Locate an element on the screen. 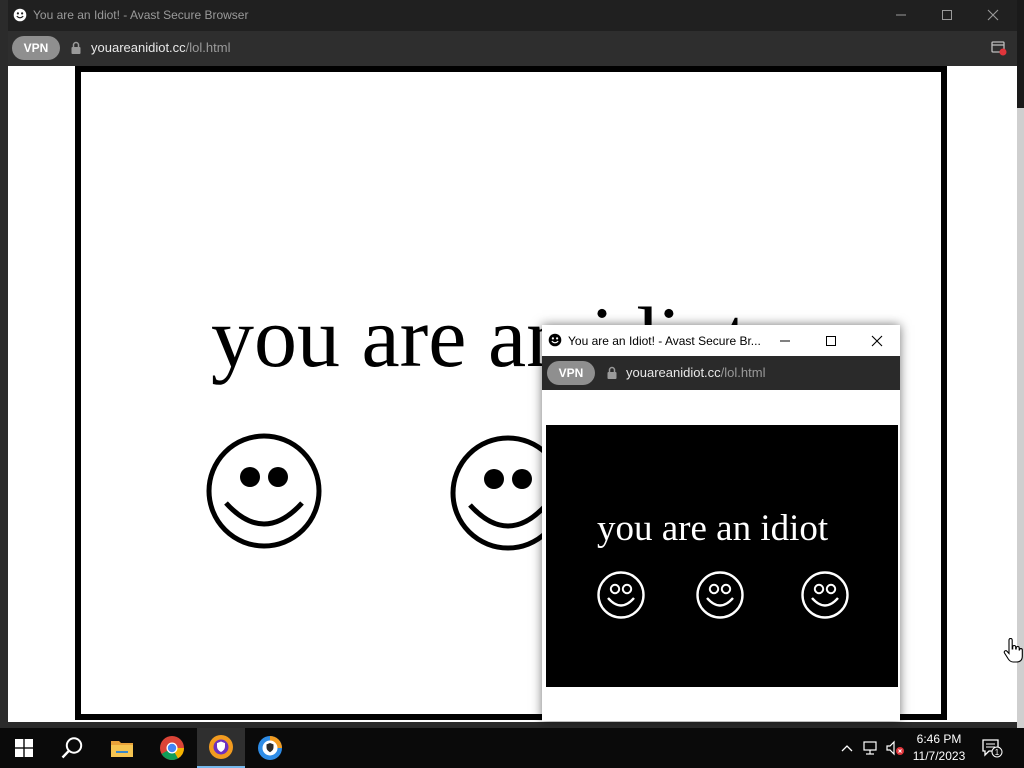 The height and width of the screenshot is (768, 1024). desktop-background is located at coordinates (1020, 364).